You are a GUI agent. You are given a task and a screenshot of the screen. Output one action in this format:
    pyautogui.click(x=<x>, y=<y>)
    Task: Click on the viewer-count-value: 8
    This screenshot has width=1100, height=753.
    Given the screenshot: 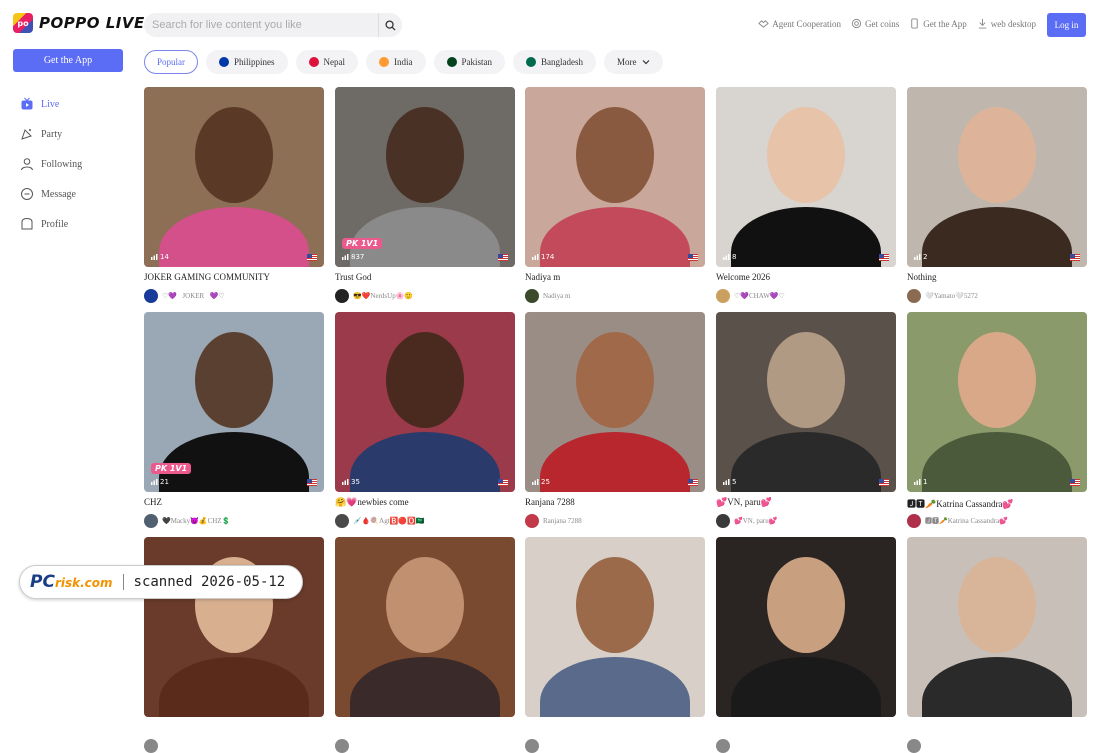 What is the action you would take?
    pyautogui.click(x=734, y=257)
    